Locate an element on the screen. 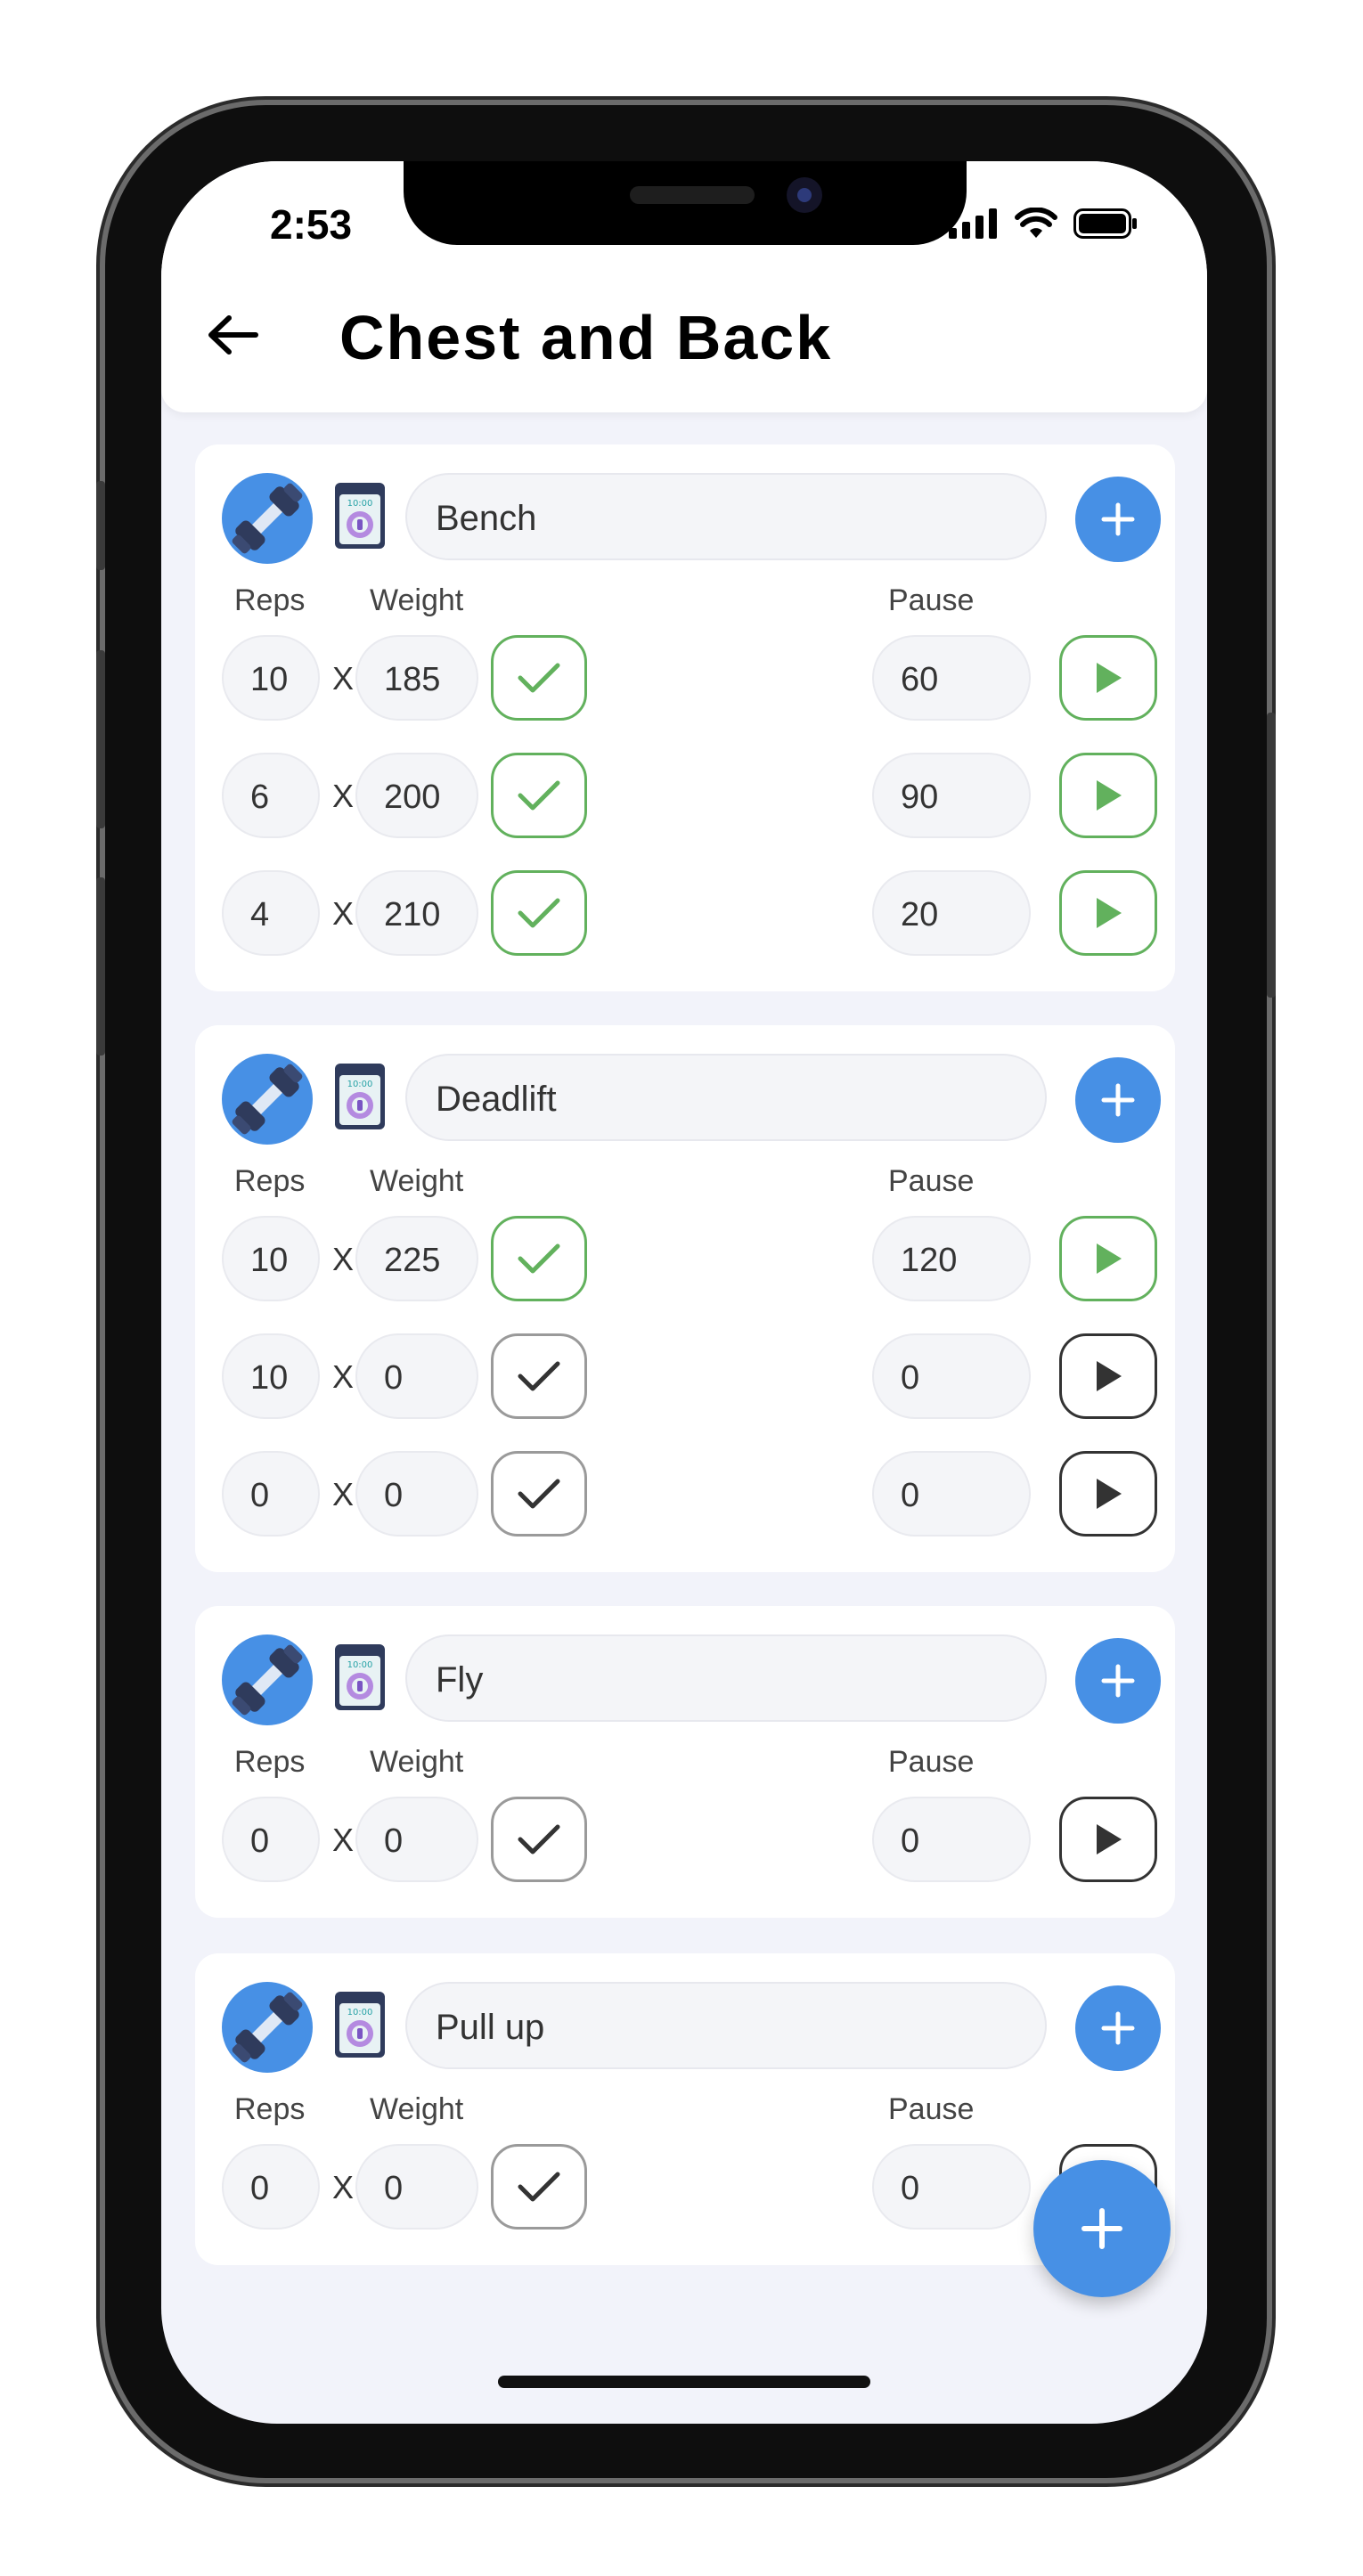 The image size is (1363, 2576). status-icons is located at coordinates (1043, 224).